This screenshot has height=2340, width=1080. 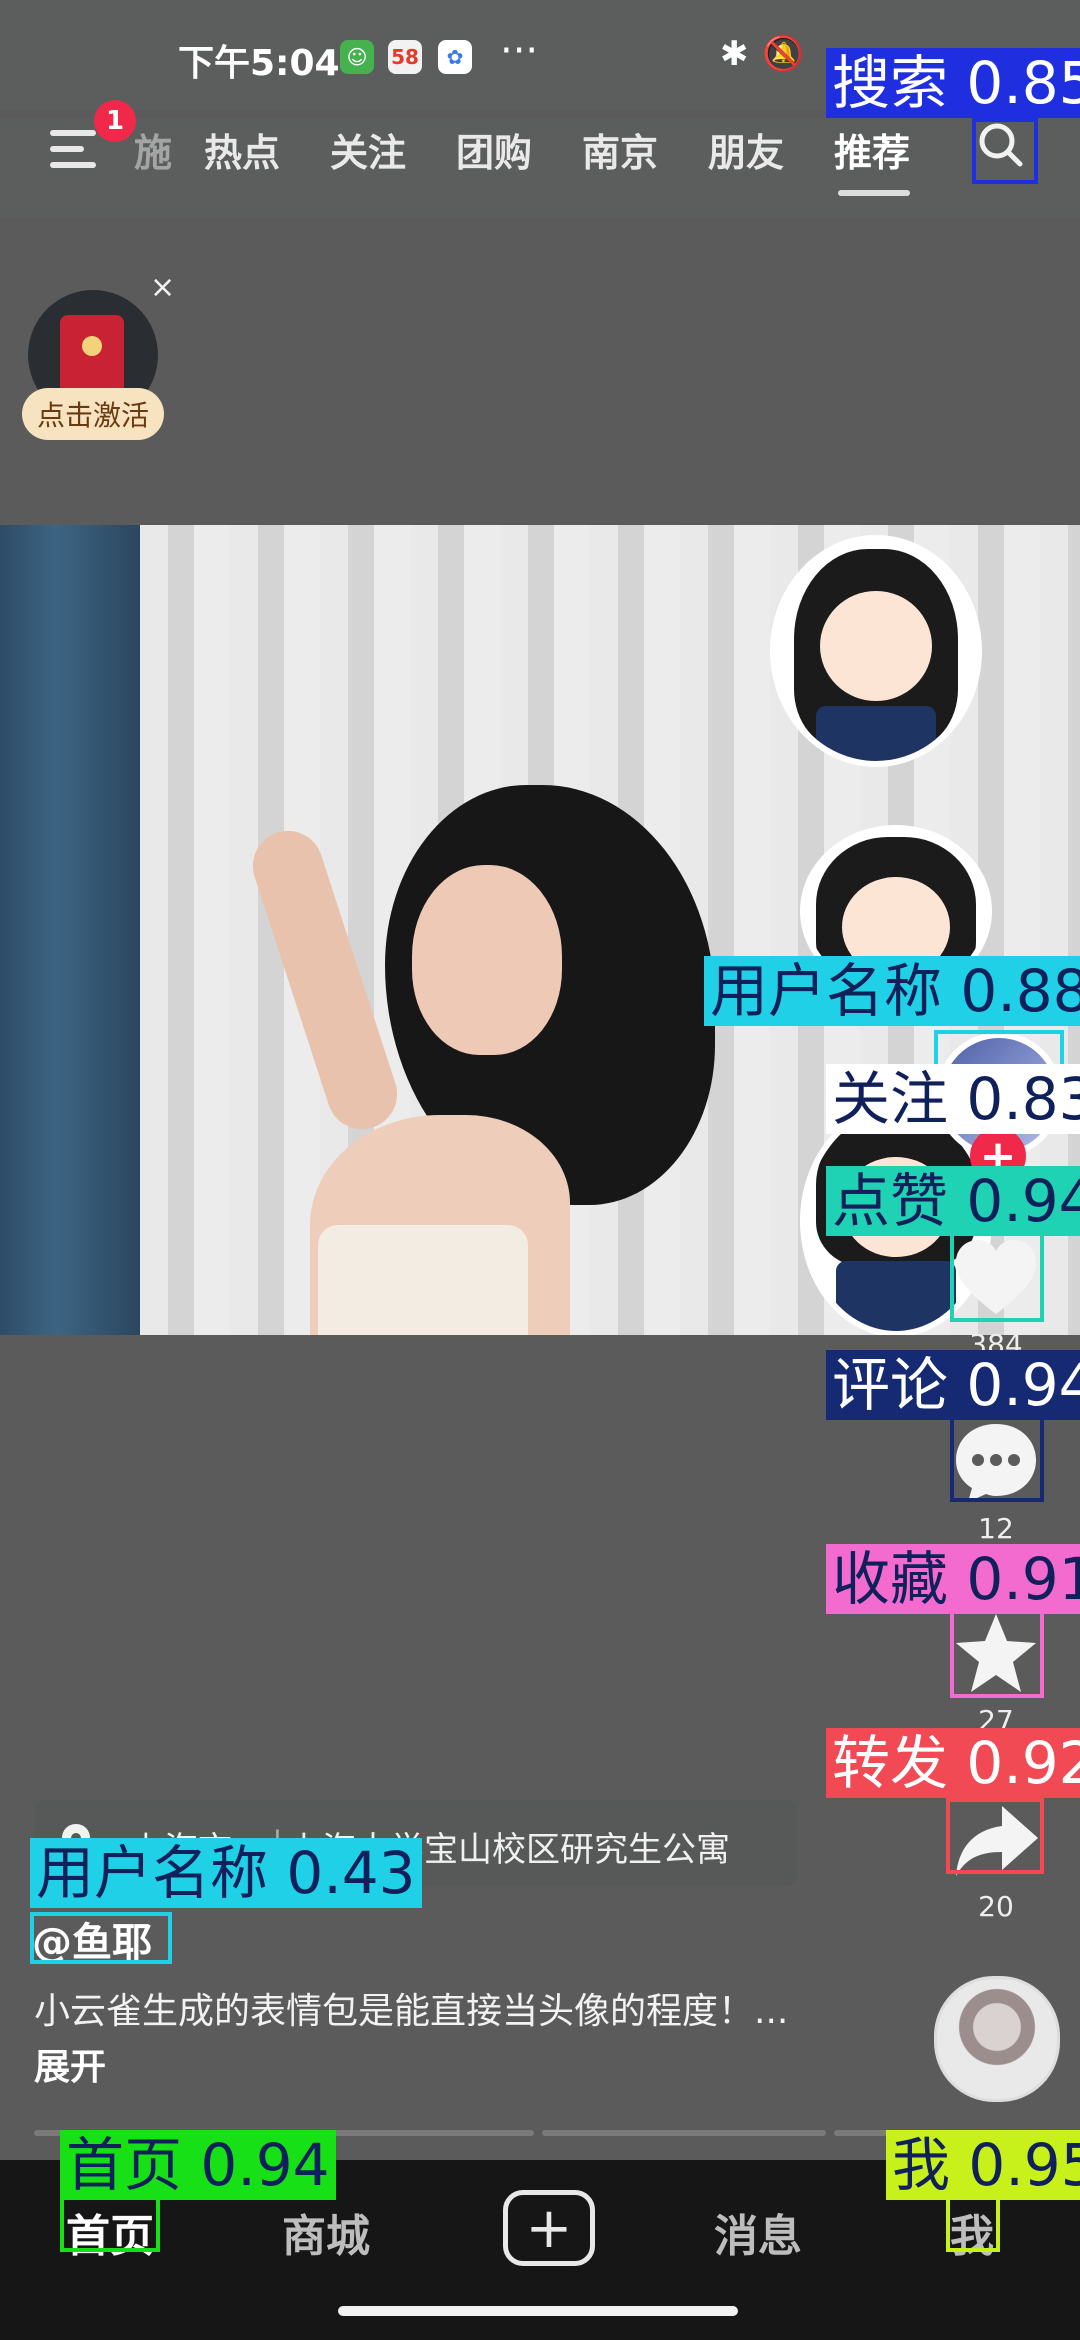 What do you see at coordinates (734, 54) in the screenshot?
I see `bluetooth-icon: ✱` at bounding box center [734, 54].